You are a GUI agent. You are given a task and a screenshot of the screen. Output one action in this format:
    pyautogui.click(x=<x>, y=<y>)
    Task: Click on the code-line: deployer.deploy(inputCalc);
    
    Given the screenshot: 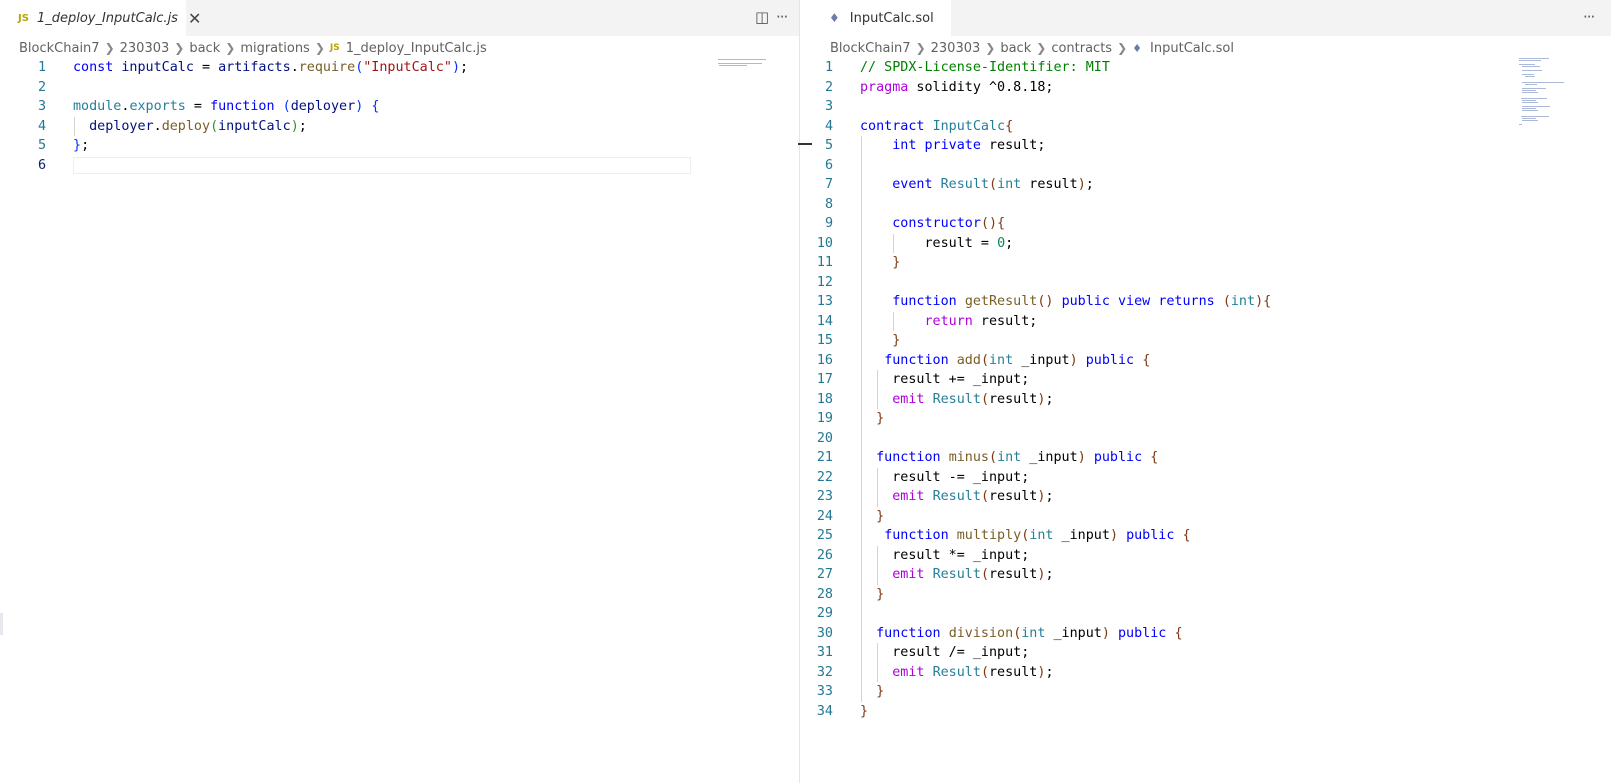 What is the action you would take?
    pyautogui.click(x=190, y=127)
    